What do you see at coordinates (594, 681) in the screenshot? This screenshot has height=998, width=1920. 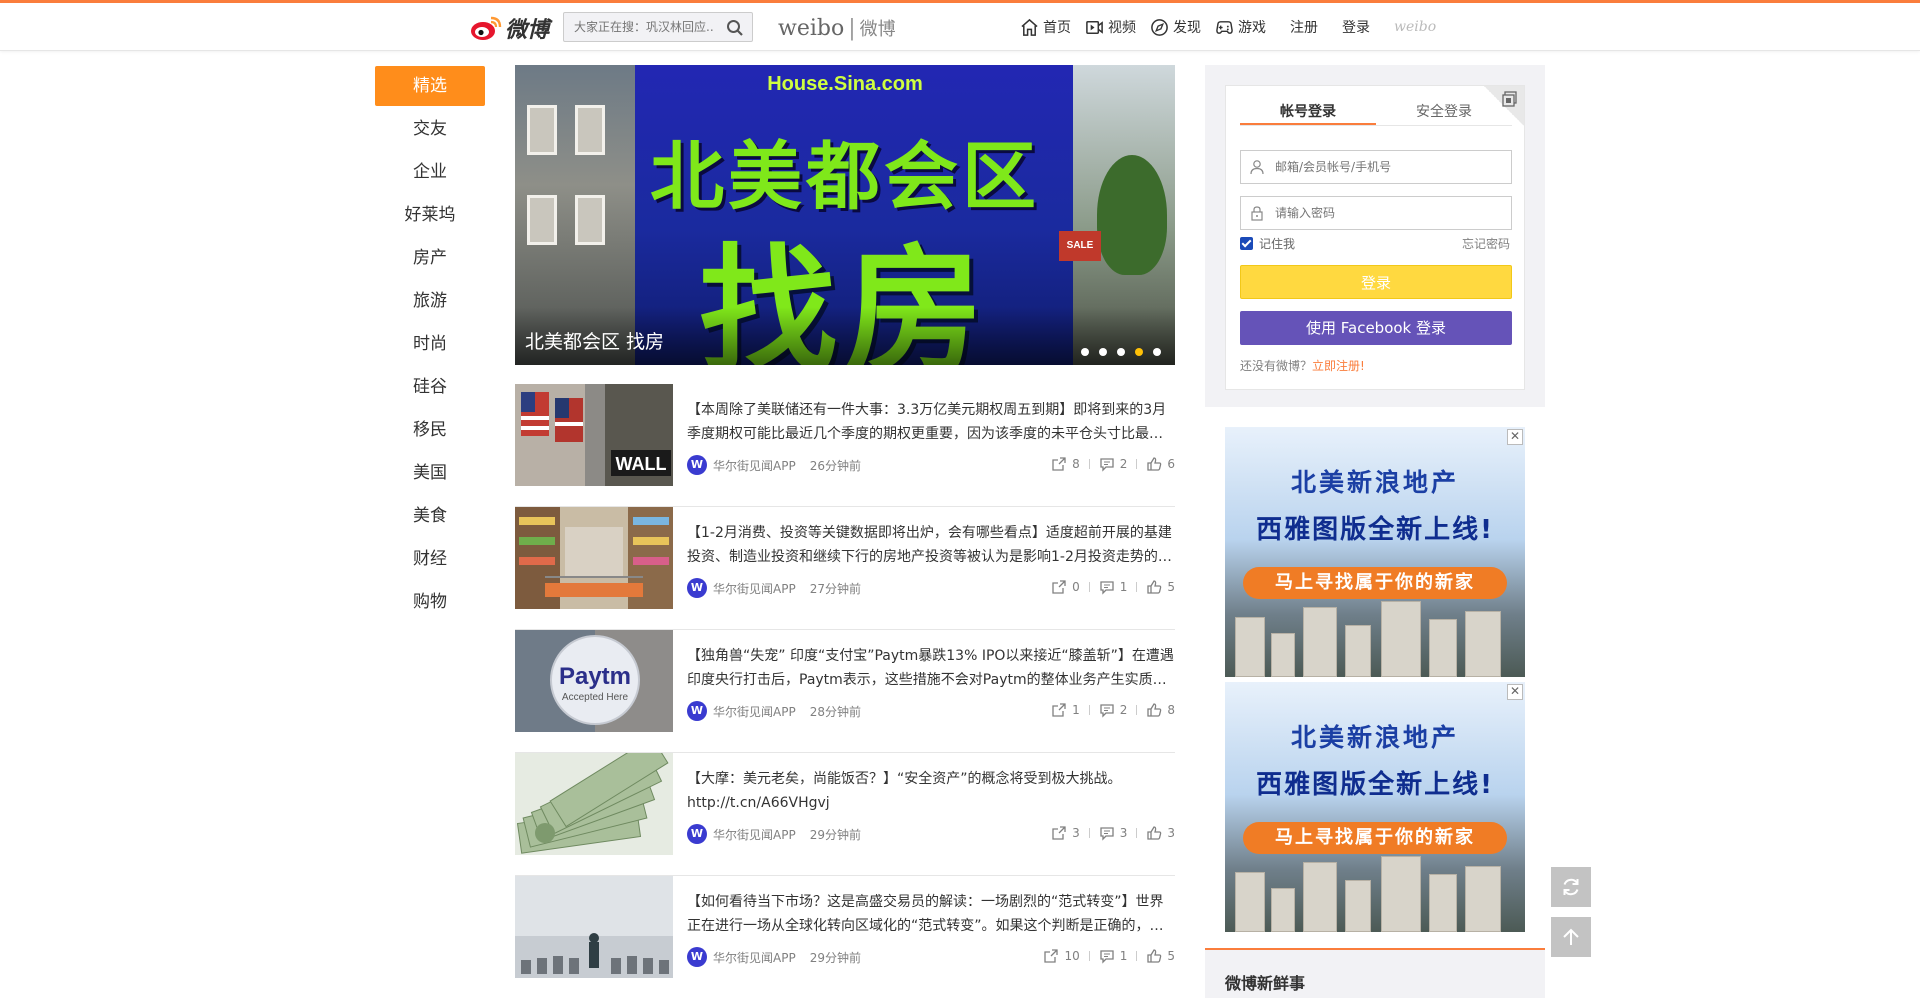 I see `feed-thumbnail: Paytm Accepted Here` at bounding box center [594, 681].